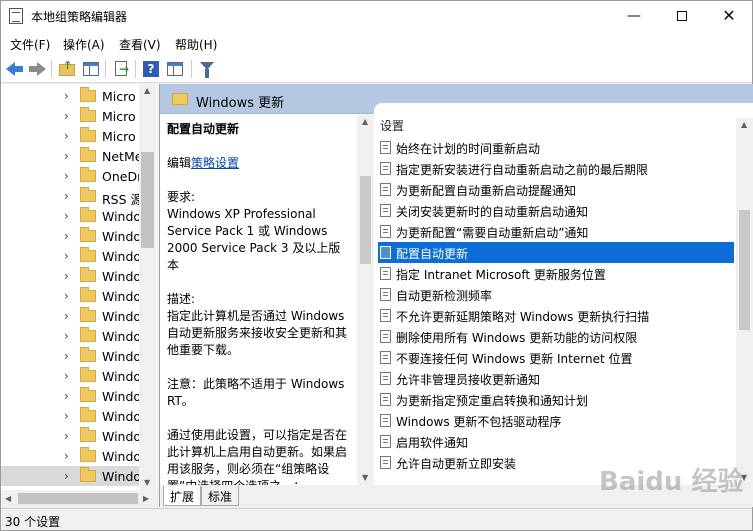  I want to click on maximize-button, so click(682, 16).